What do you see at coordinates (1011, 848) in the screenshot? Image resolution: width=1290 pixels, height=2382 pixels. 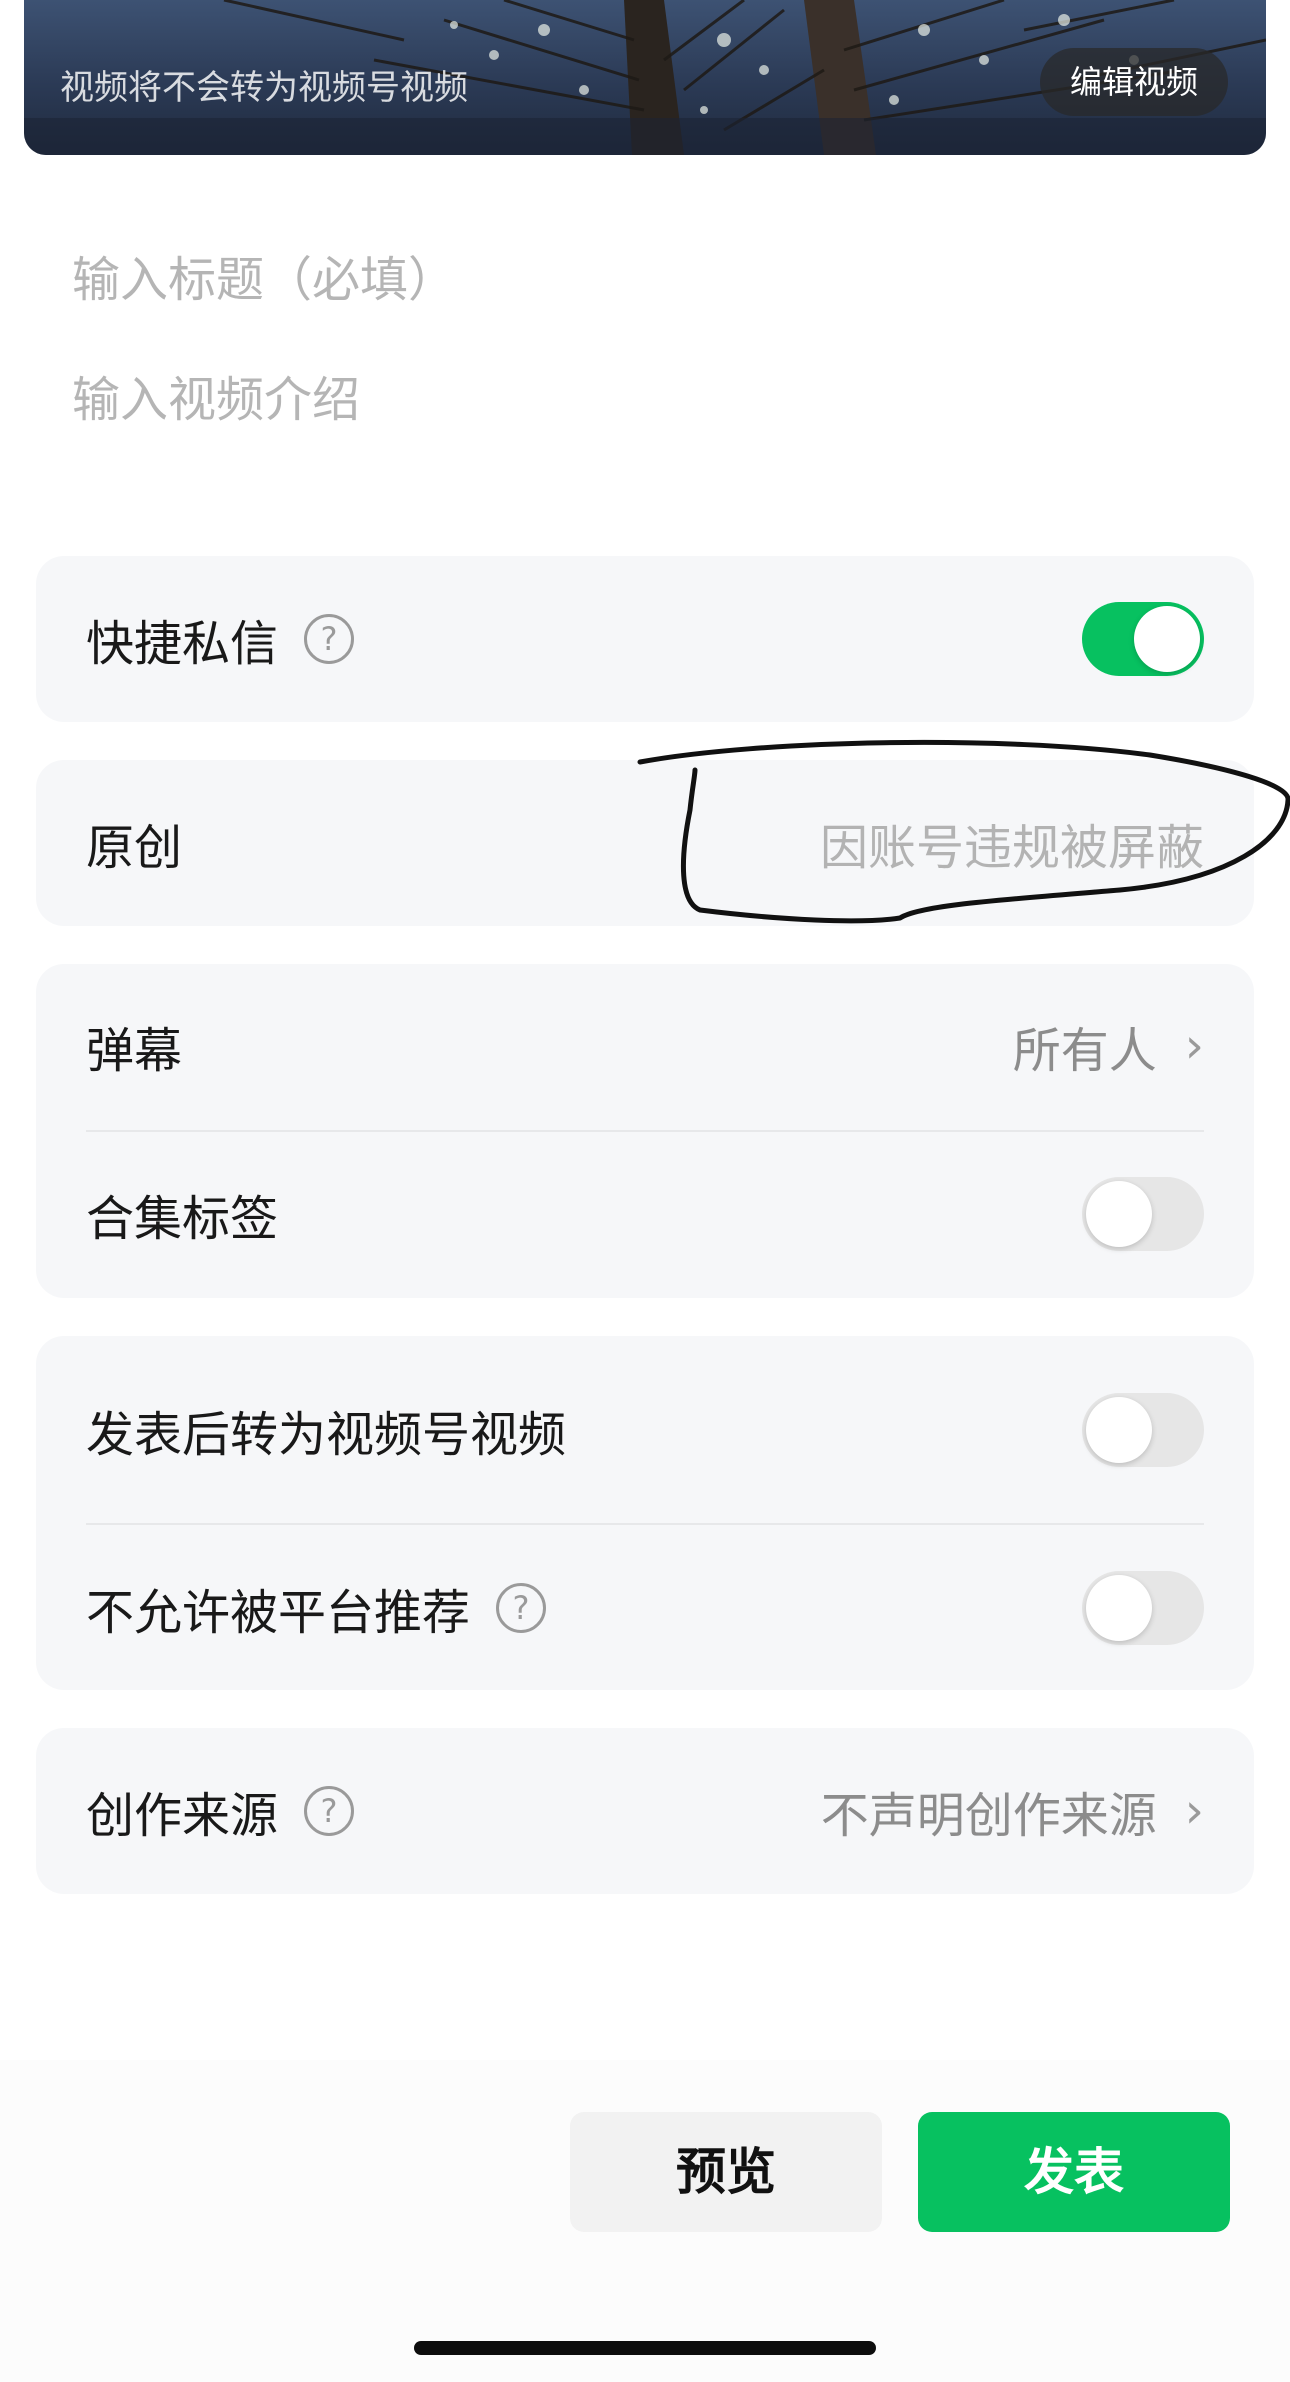 I see `original-status: 因账号违规被屏蔽` at bounding box center [1011, 848].